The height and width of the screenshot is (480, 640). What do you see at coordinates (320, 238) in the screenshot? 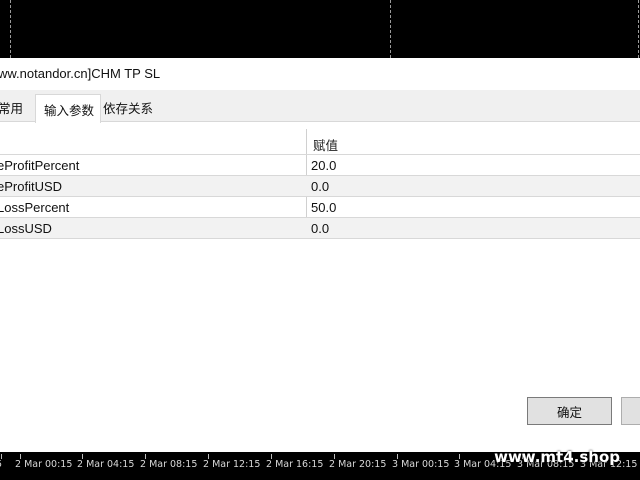
I see `table-bottom-border` at bounding box center [320, 238].